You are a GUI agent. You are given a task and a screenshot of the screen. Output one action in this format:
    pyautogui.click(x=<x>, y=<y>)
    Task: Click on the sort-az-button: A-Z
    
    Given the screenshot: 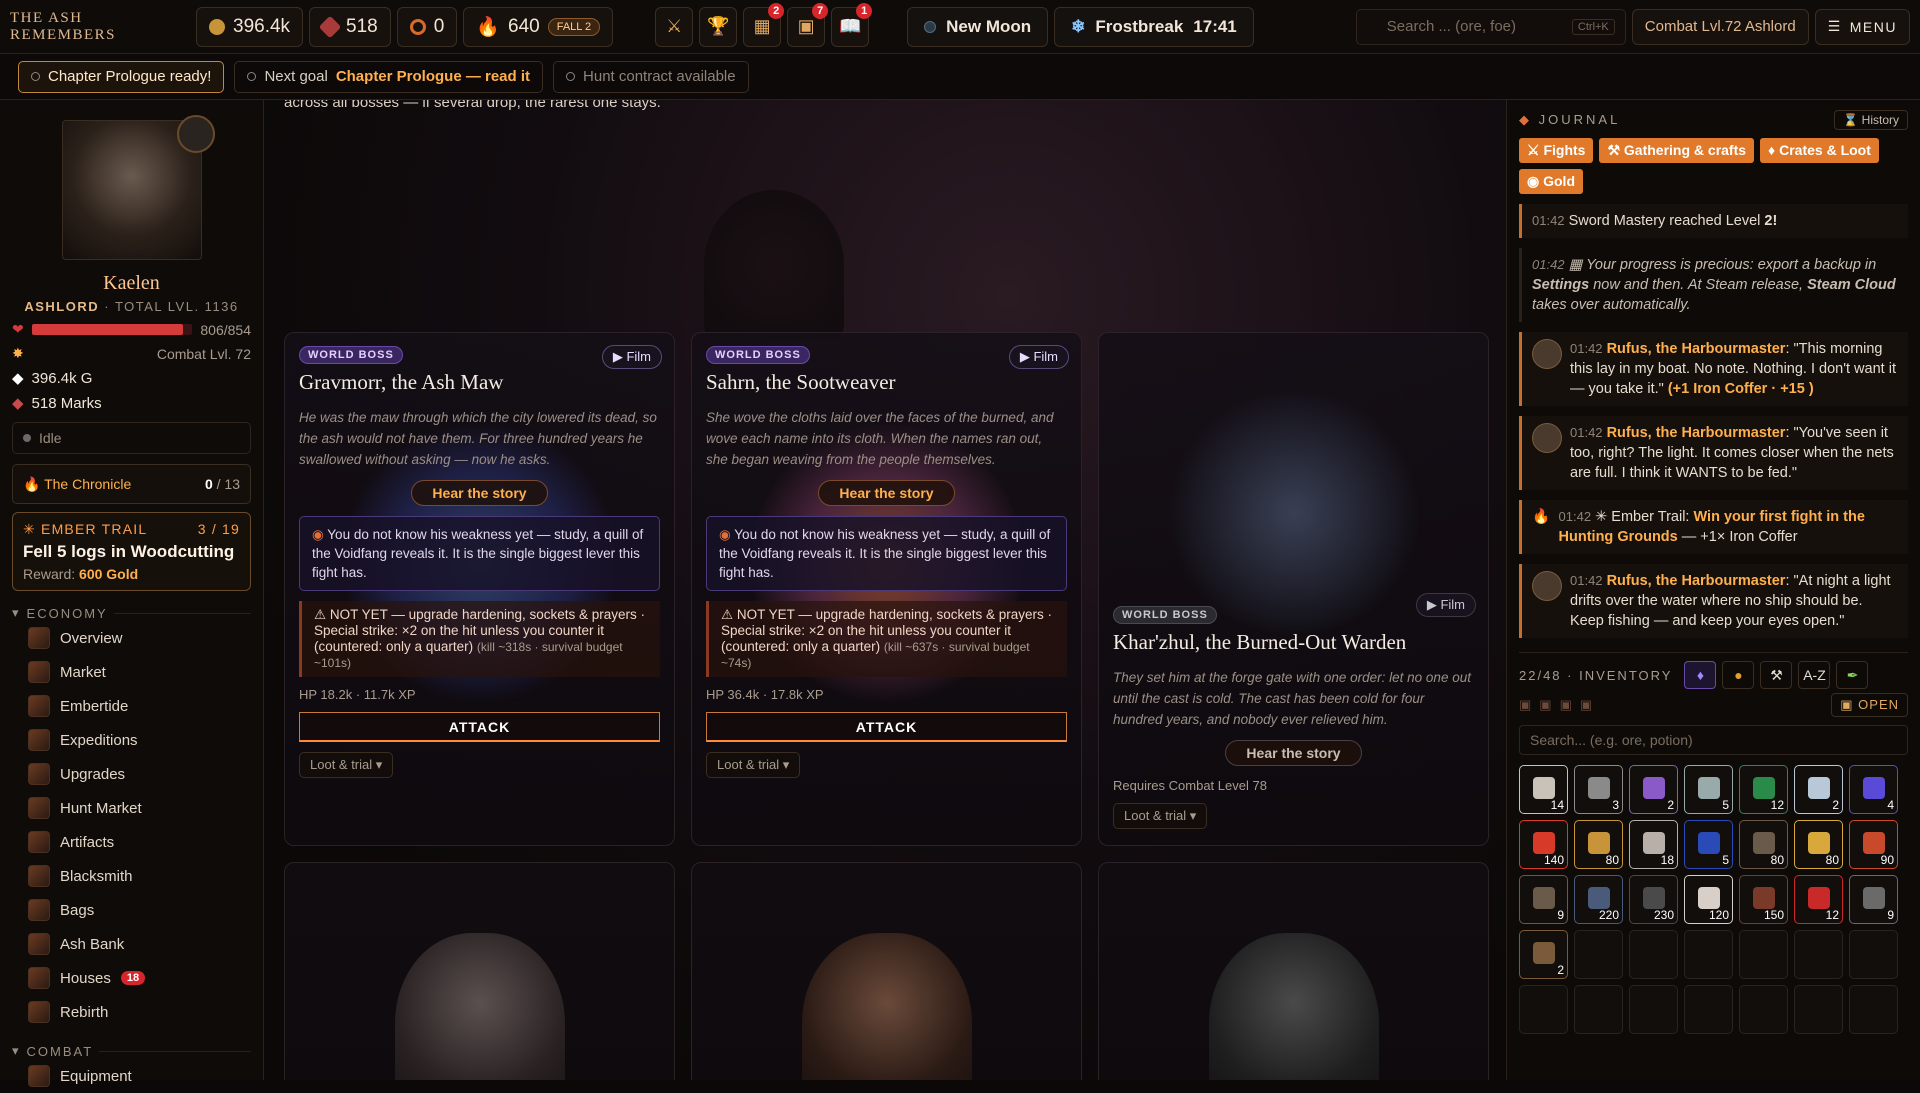 What is the action you would take?
    pyautogui.click(x=1814, y=675)
    